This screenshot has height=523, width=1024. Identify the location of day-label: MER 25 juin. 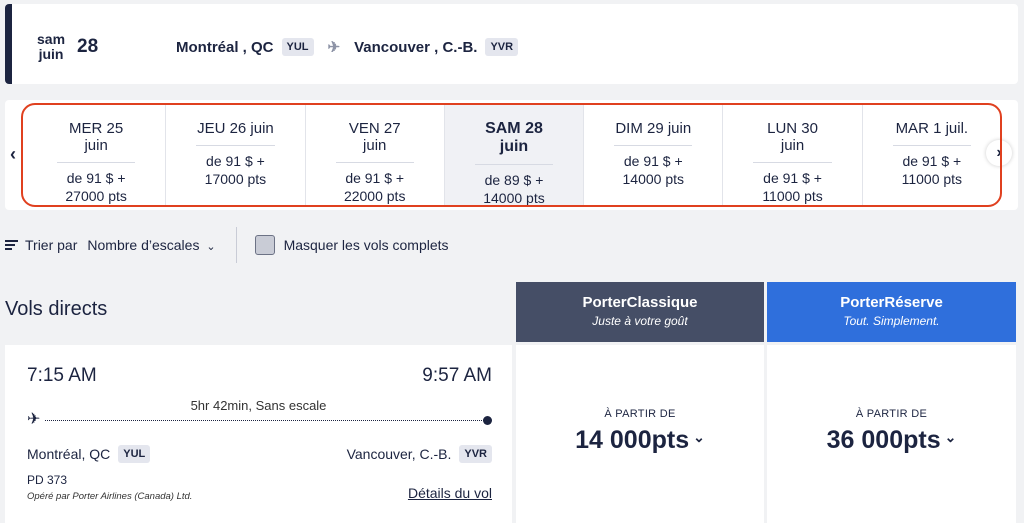
(96, 141).